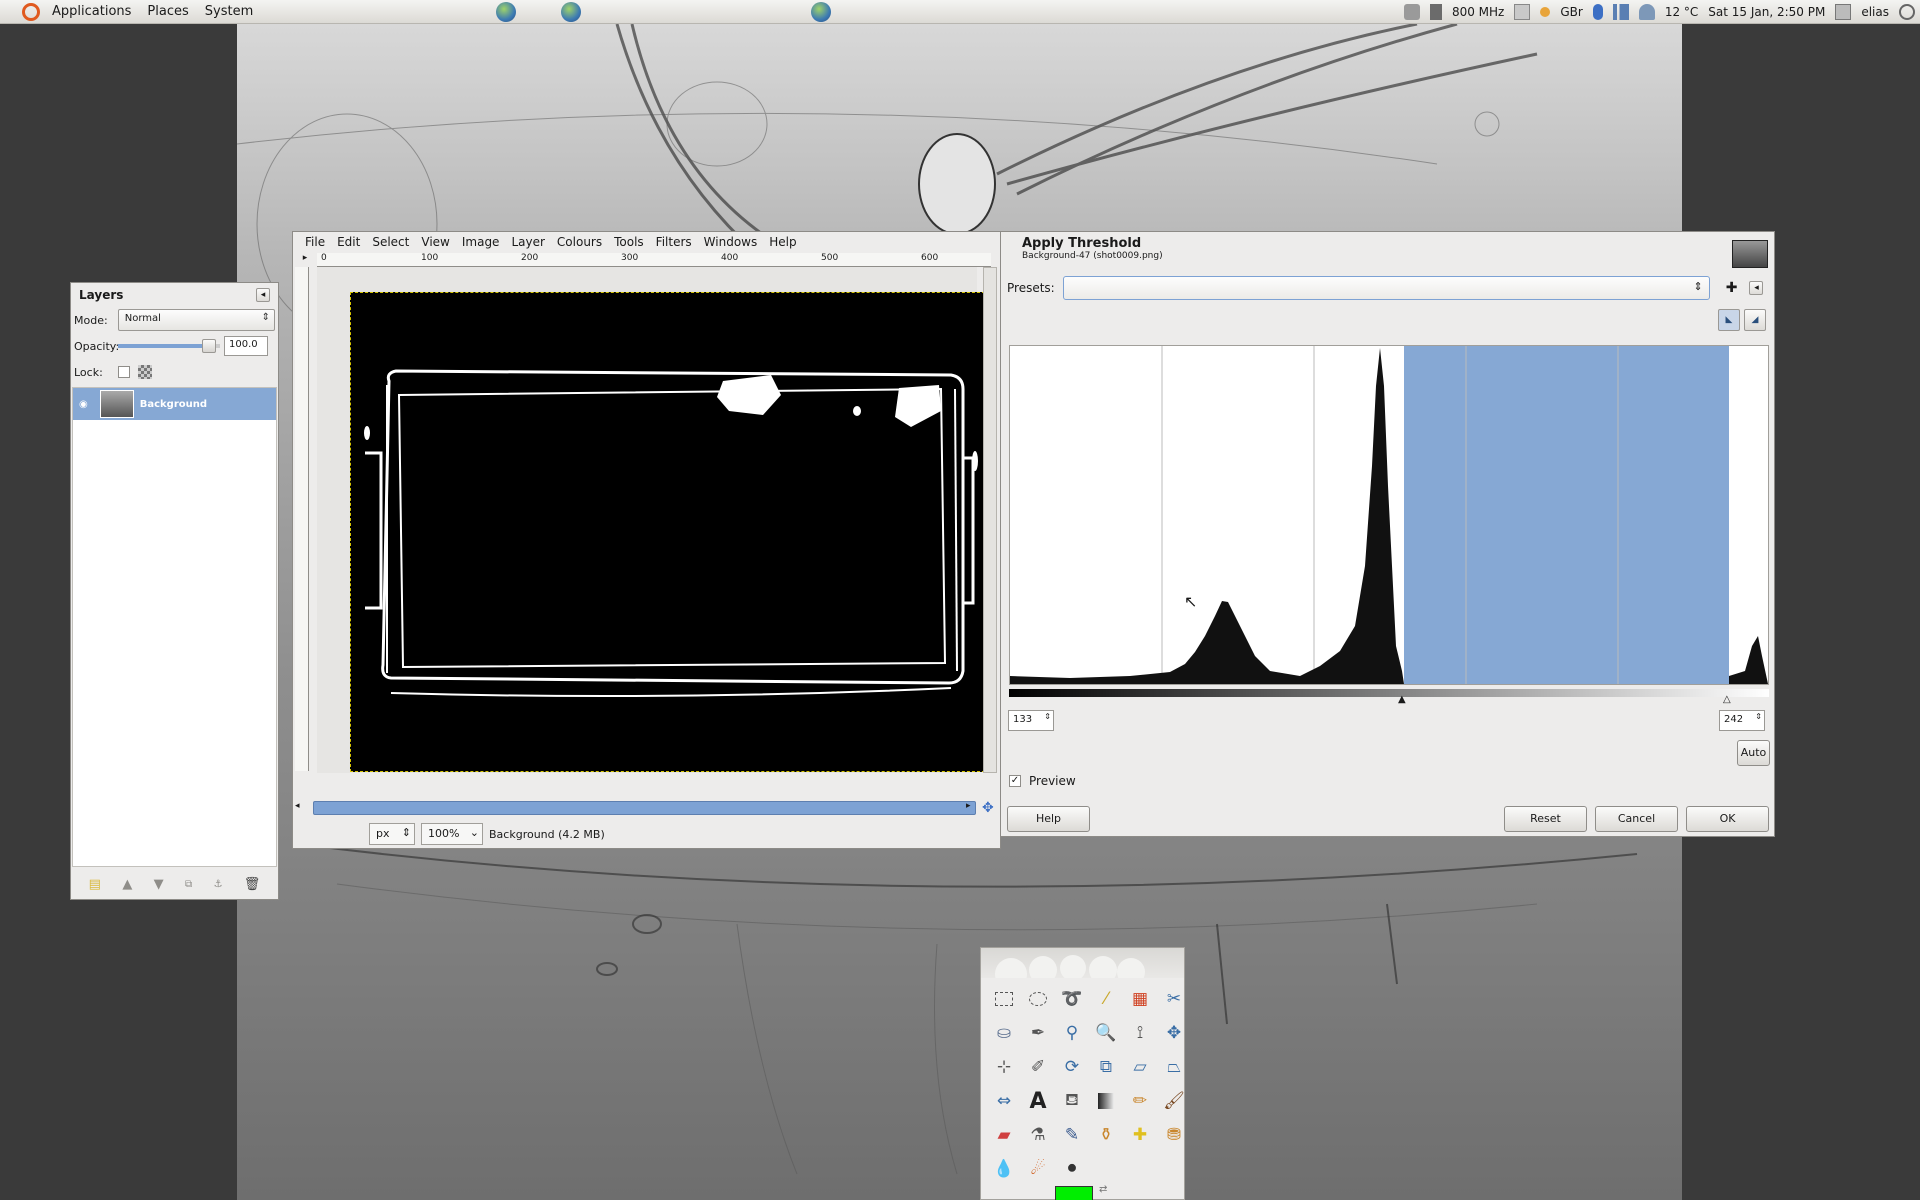 This screenshot has width=1920, height=1200. What do you see at coordinates (1411, 12) in the screenshot?
I see `volume-icon` at bounding box center [1411, 12].